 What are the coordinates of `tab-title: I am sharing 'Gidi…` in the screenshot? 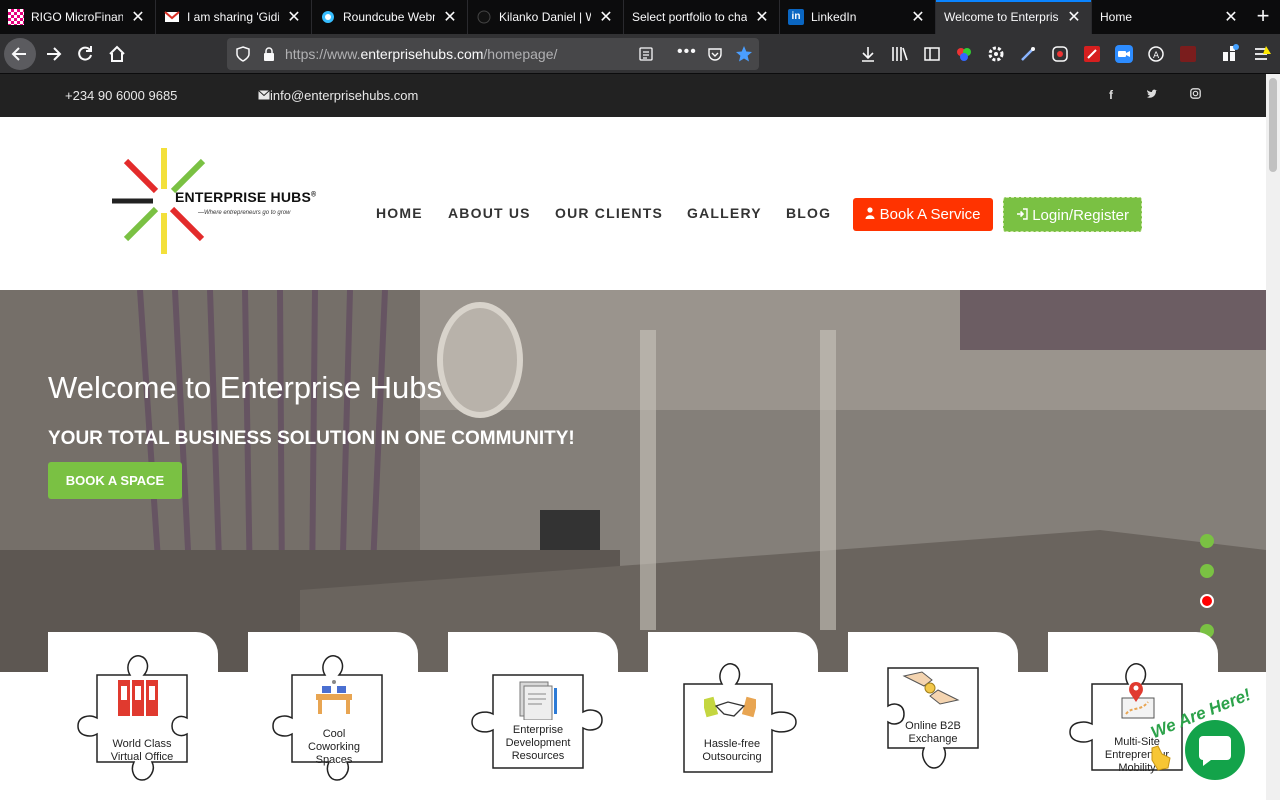 It's located at (233, 17).